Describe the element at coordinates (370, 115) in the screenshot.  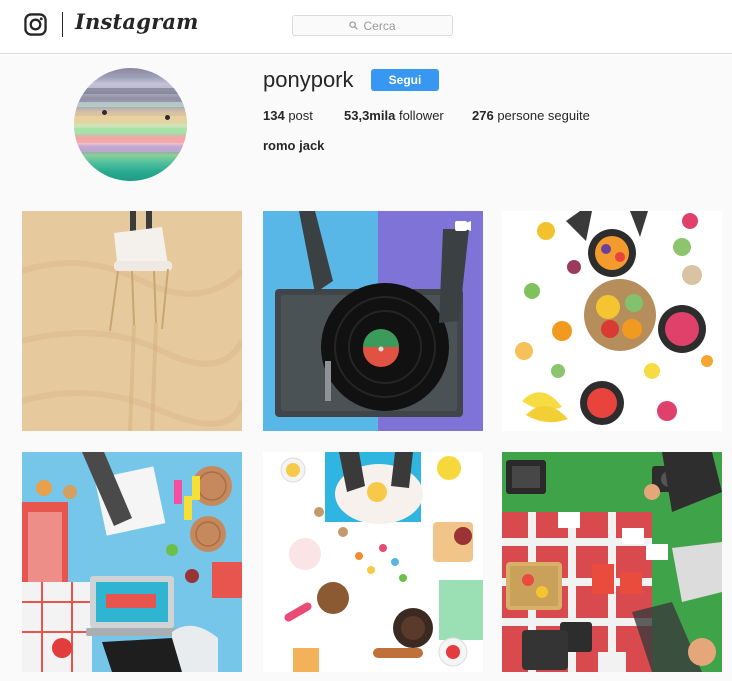
I see `followers-count: 53,3mila` at that location.